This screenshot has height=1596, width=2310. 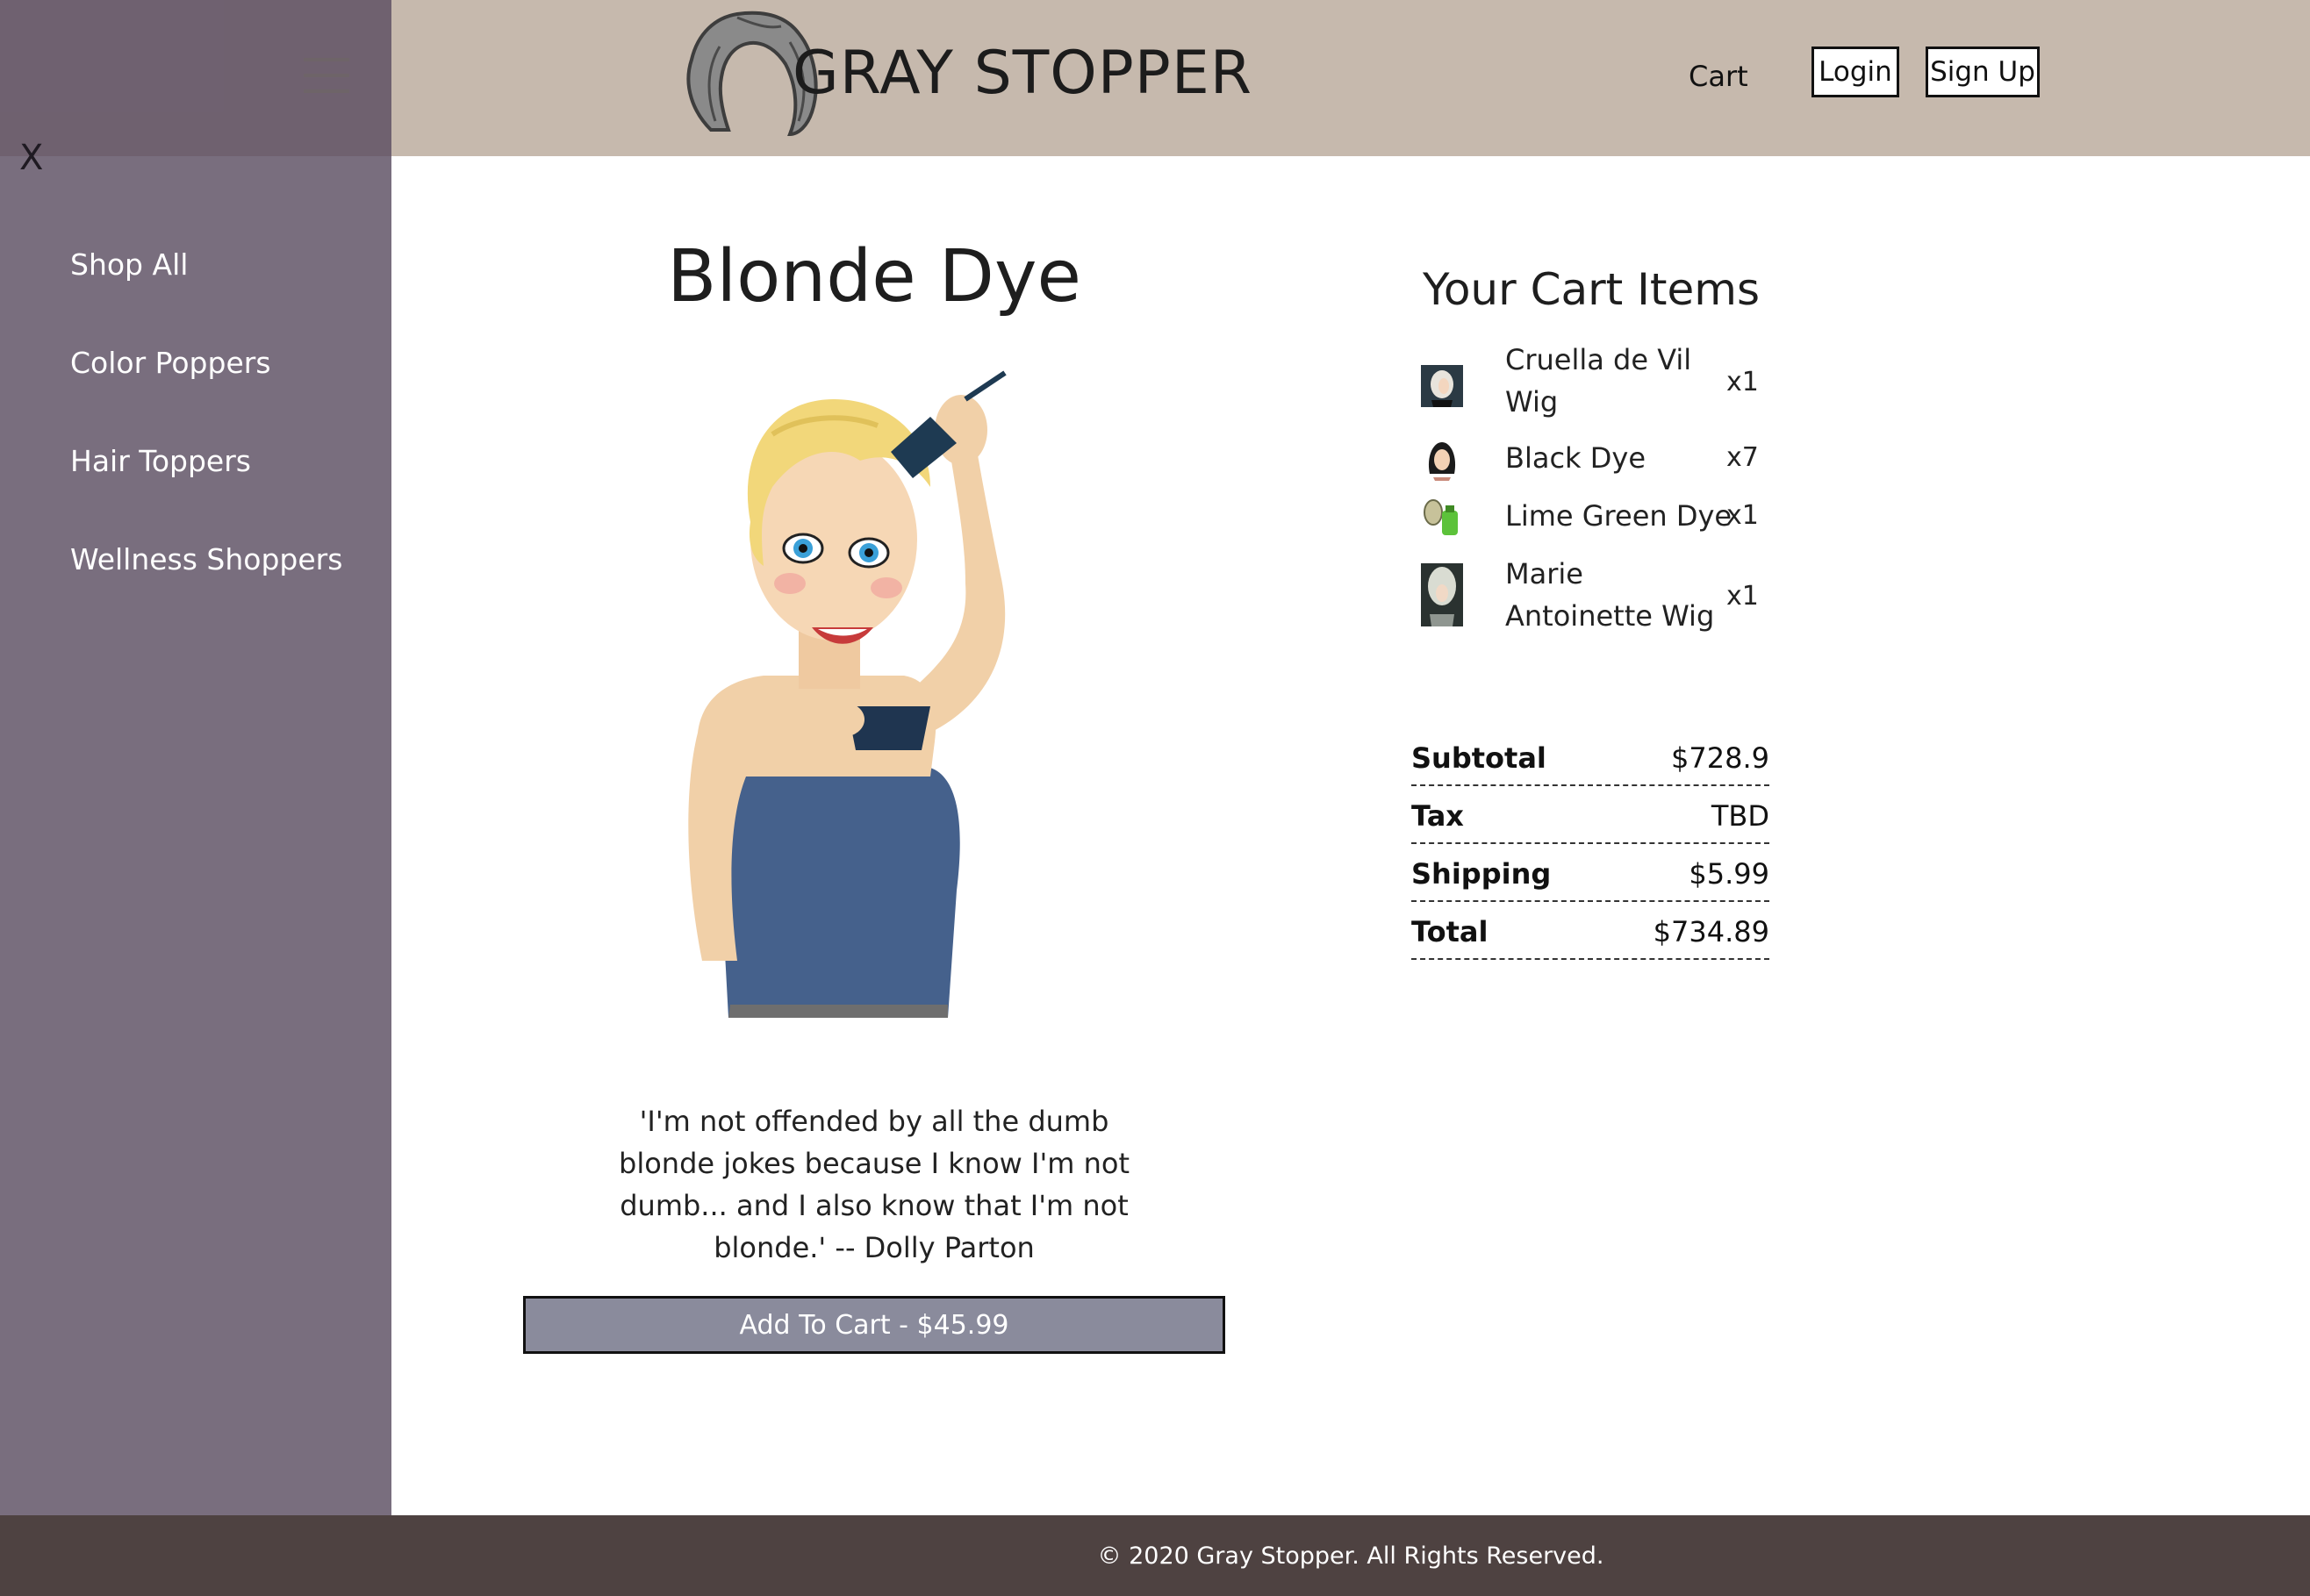 What do you see at coordinates (1442, 386) in the screenshot?
I see `cruella-wig-thumbnail` at bounding box center [1442, 386].